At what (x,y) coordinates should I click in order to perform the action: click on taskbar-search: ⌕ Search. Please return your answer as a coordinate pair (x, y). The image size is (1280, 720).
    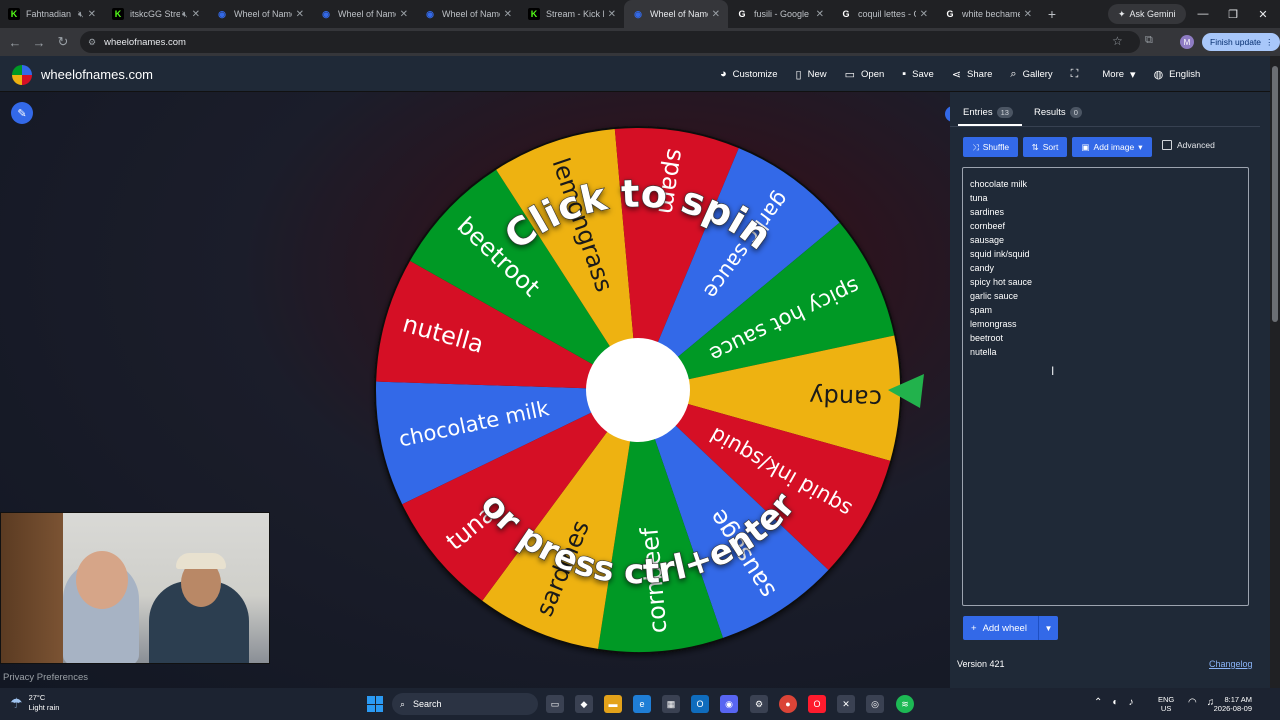
    Looking at the image, I should click on (465, 704).